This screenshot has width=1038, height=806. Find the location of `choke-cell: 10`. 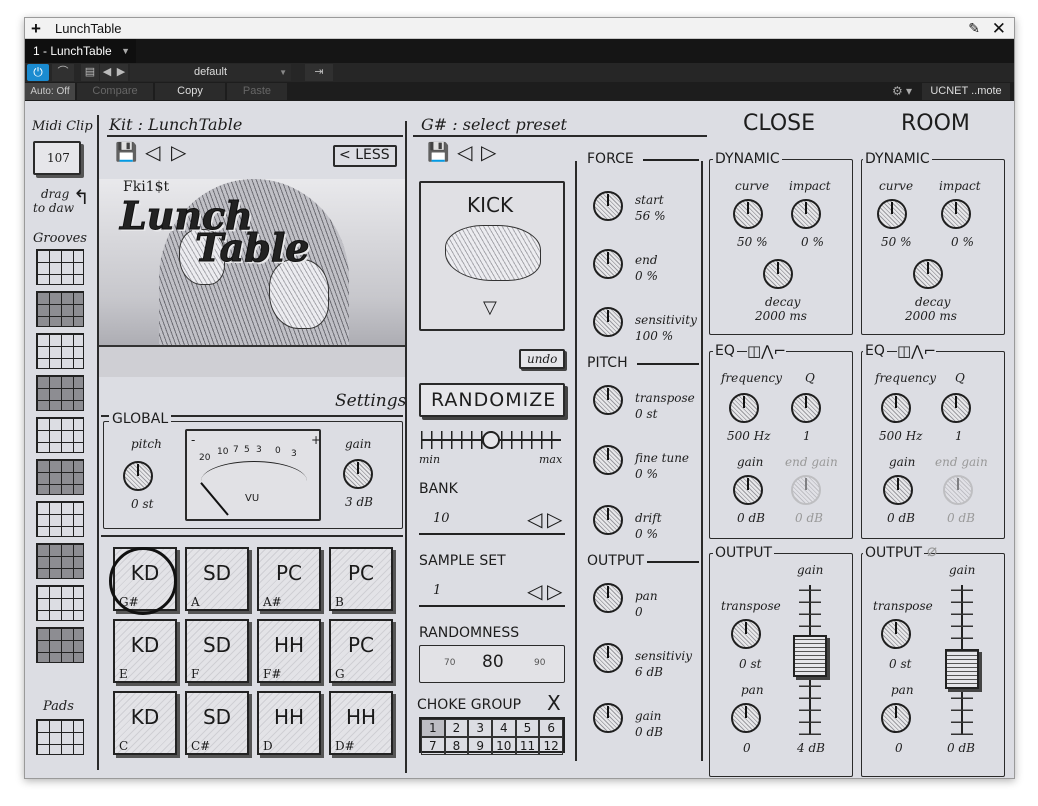

choke-cell: 10 is located at coordinates (503, 746).